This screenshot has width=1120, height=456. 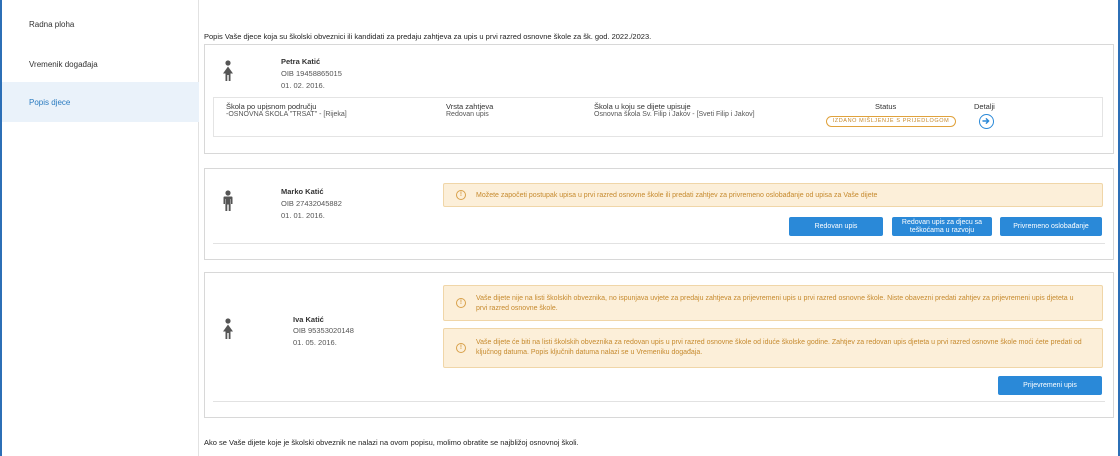 I want to click on child-oib: OIB 95353020148, so click(x=323, y=330).